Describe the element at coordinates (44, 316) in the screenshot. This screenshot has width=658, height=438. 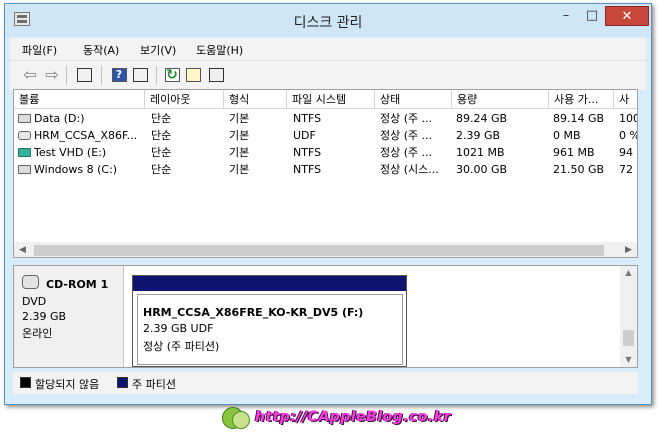
I see `disk-size: 2.39 GB` at that location.